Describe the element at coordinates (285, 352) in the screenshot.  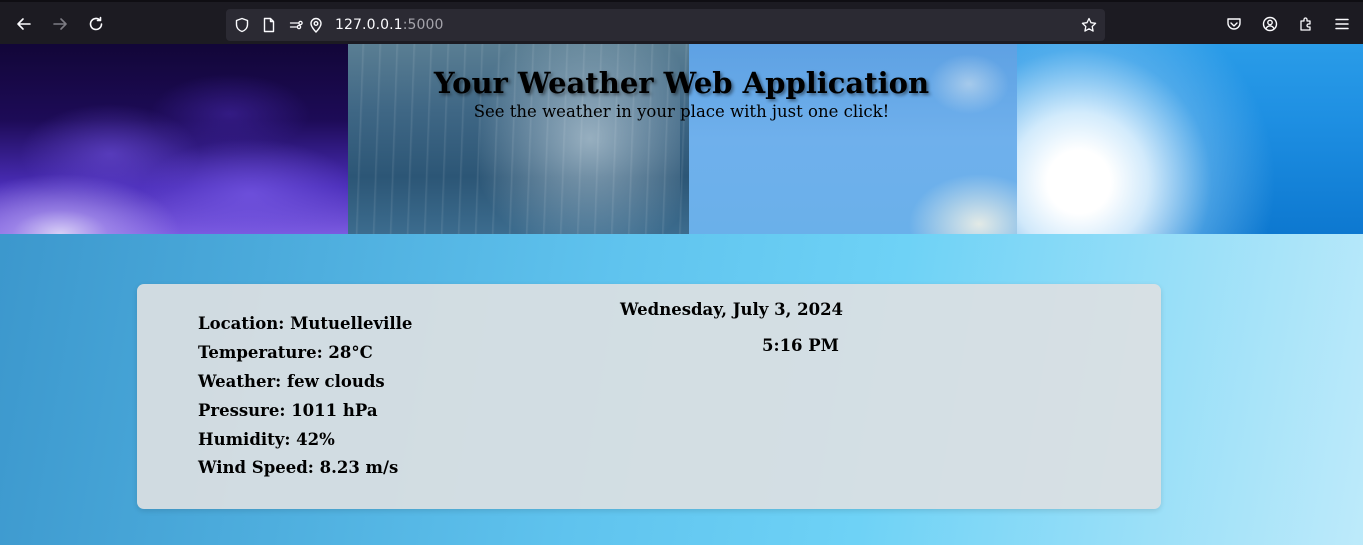
I see `temperature-text: Temperature: 28°C` at that location.